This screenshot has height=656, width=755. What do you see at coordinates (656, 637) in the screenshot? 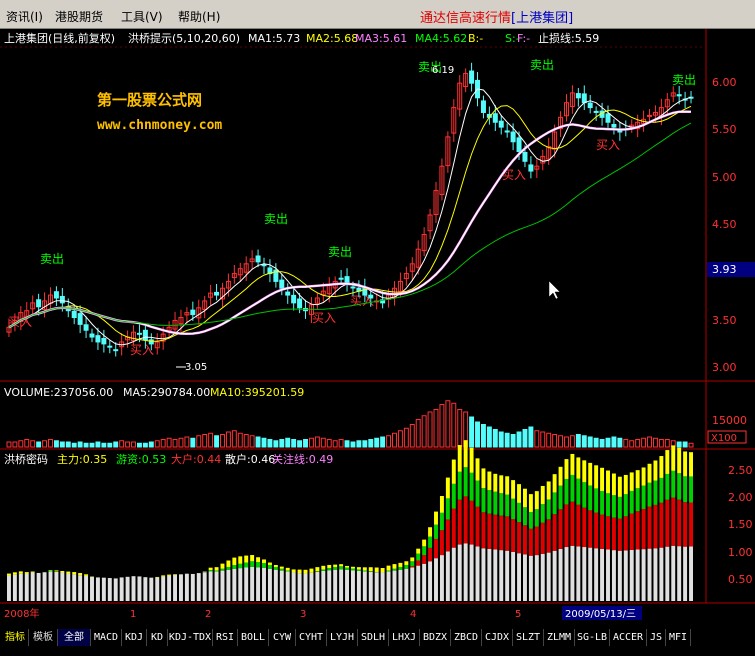
I see `tab-js: JS` at bounding box center [656, 637].